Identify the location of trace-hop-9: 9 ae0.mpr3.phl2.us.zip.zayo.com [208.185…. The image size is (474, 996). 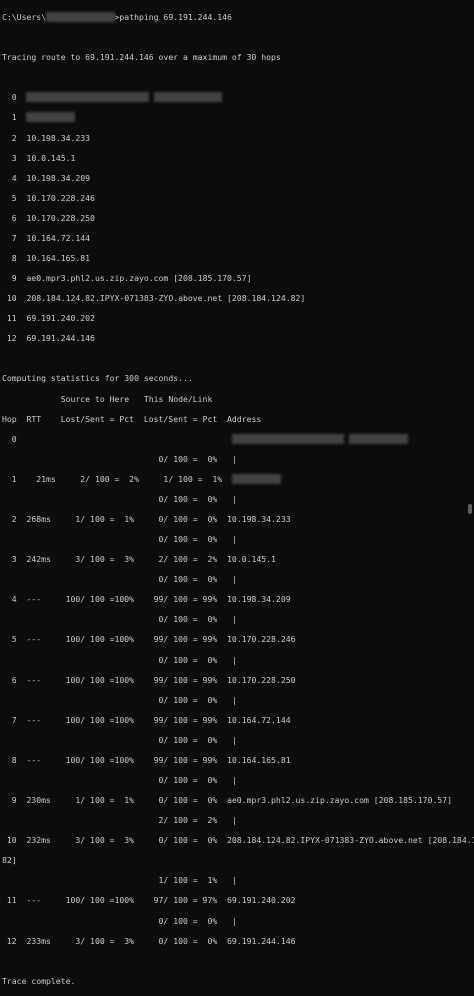
(127, 278).